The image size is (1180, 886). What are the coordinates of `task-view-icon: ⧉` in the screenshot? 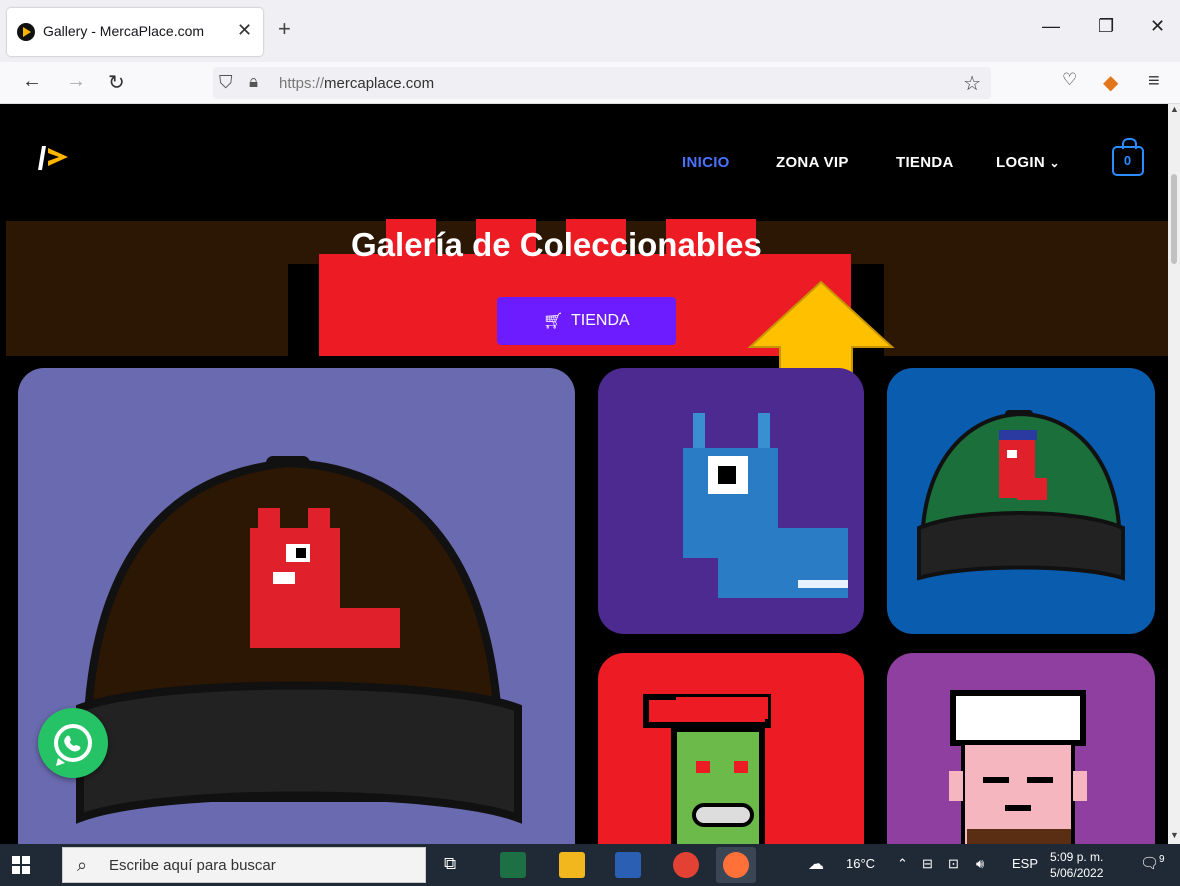 It's located at (450, 864).